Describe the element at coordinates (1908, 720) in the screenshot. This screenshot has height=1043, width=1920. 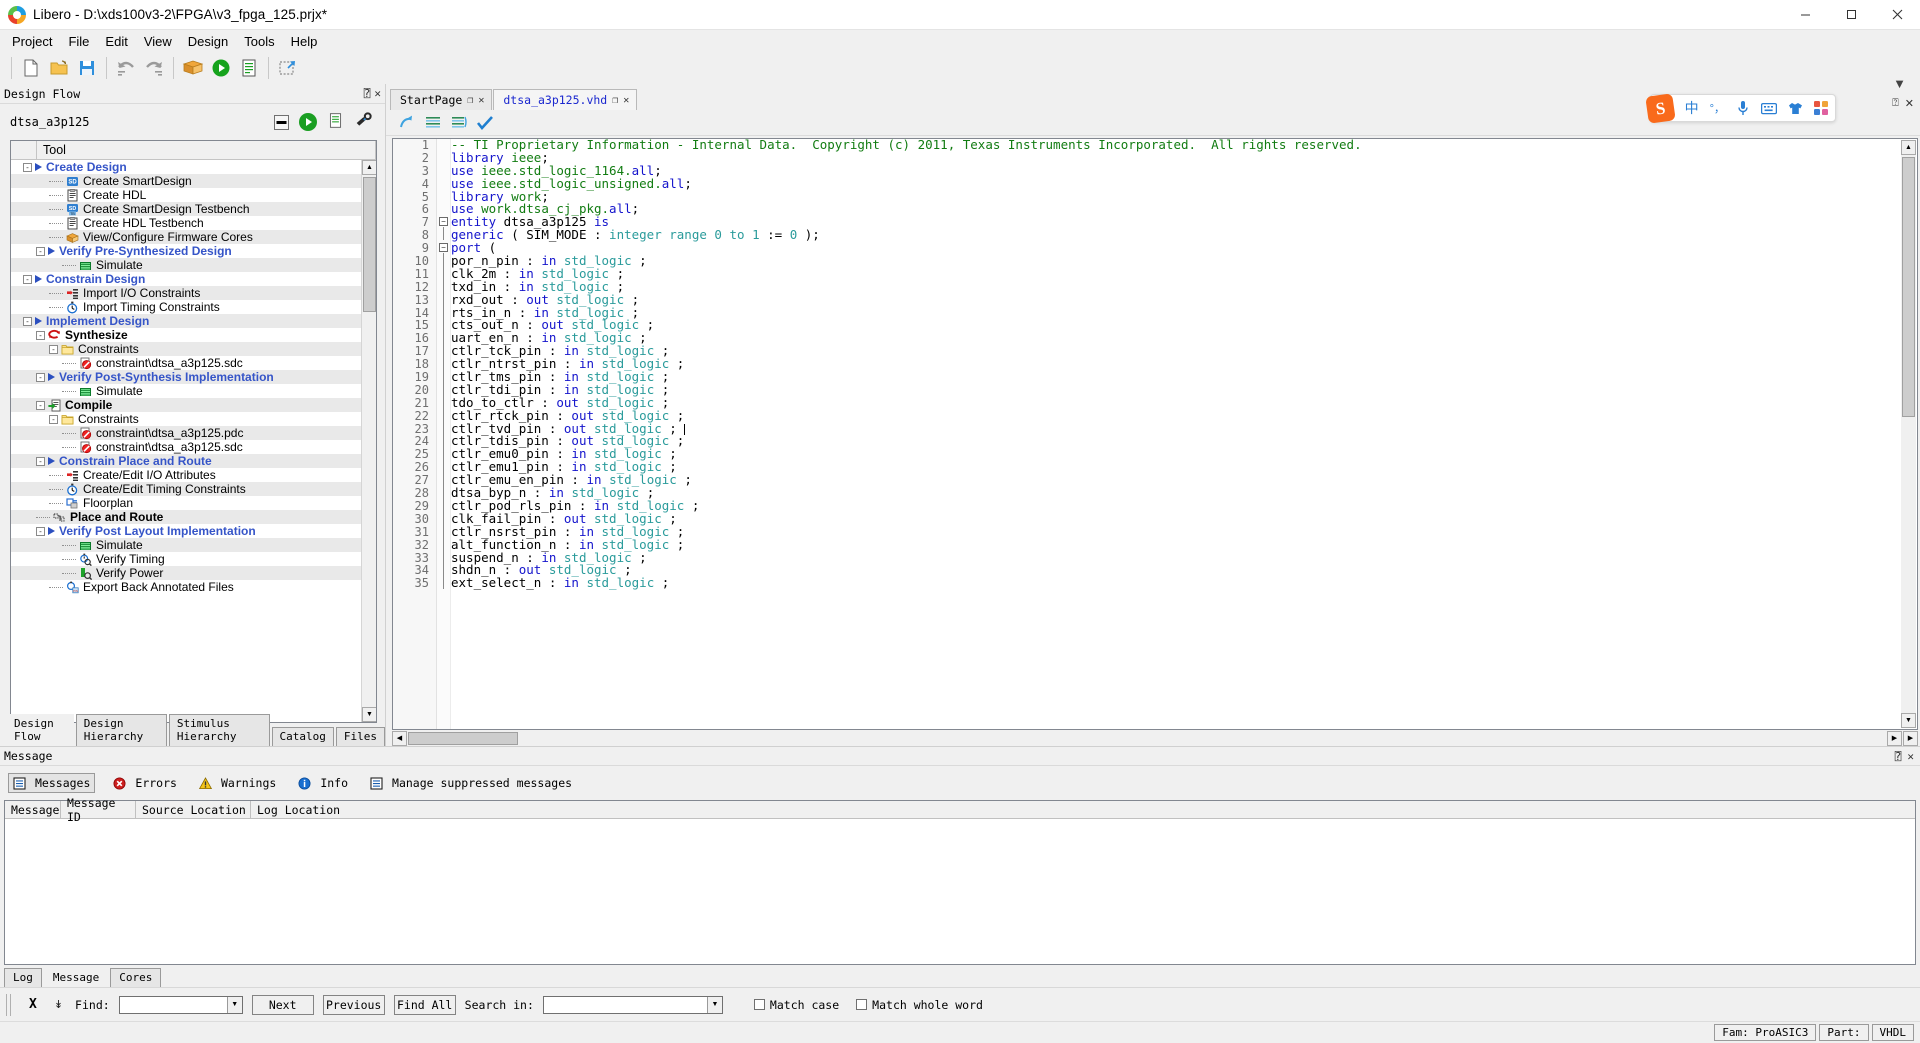
I see `editor-scroll-down-button: ▼` at that location.